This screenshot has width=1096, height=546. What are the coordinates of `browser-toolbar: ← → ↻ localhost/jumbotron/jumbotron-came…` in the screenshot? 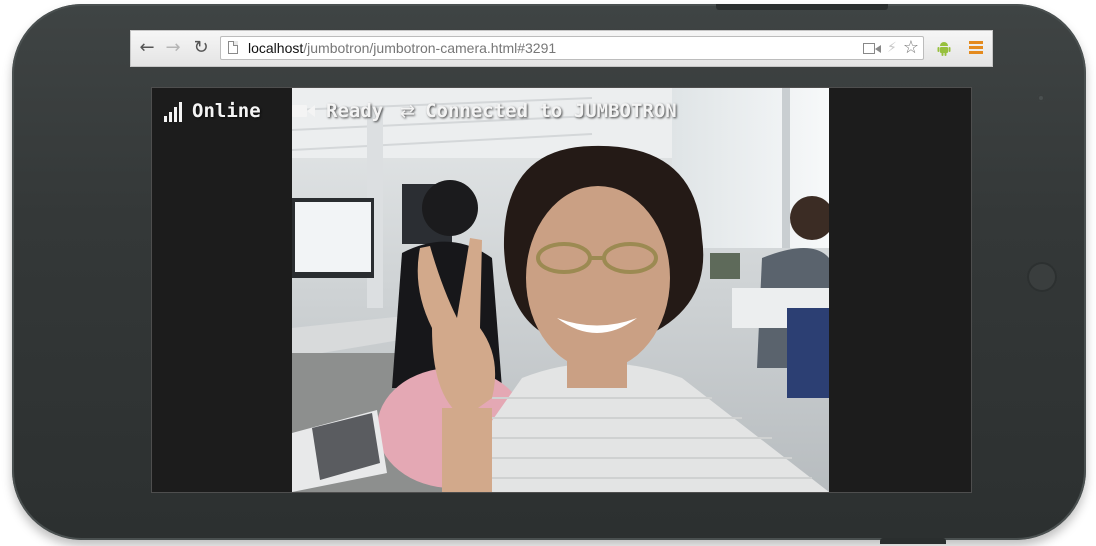 It's located at (561, 48).